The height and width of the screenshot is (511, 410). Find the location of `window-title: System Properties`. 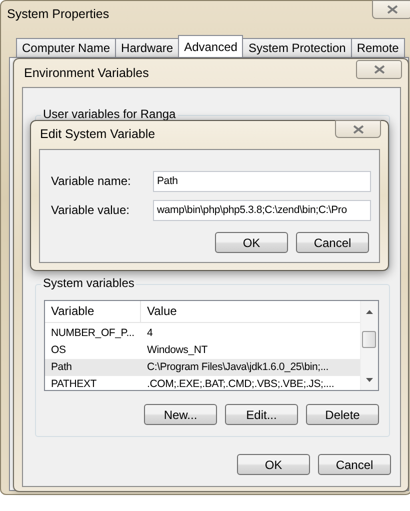

window-title: System Properties is located at coordinates (58, 14).